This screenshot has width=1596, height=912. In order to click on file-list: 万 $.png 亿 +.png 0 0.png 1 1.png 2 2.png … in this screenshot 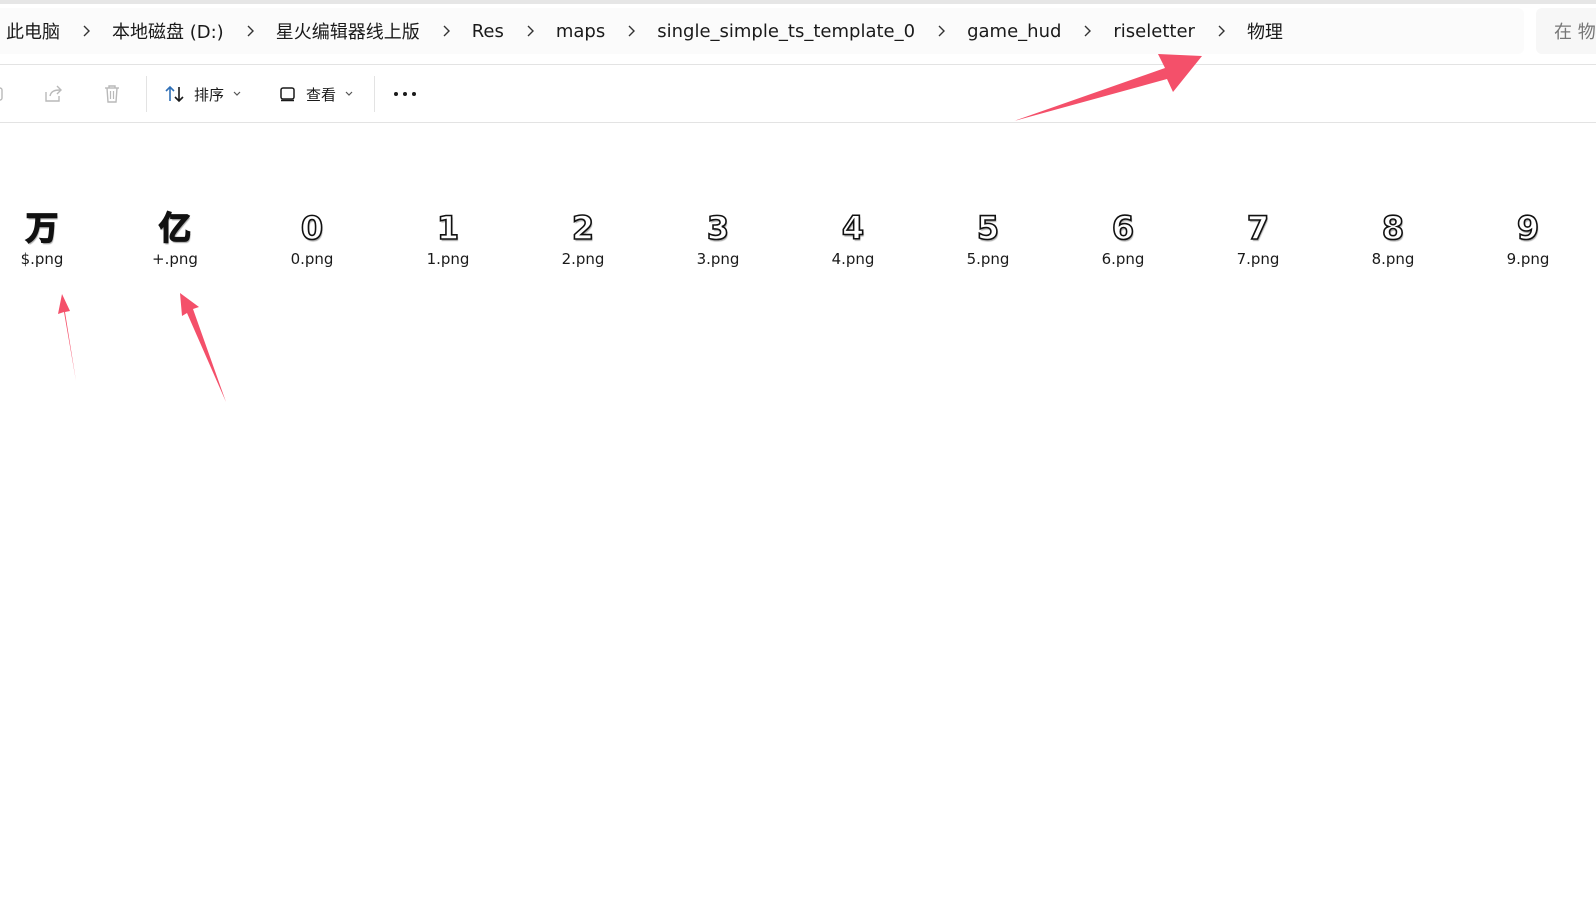, I will do `click(798, 250)`.